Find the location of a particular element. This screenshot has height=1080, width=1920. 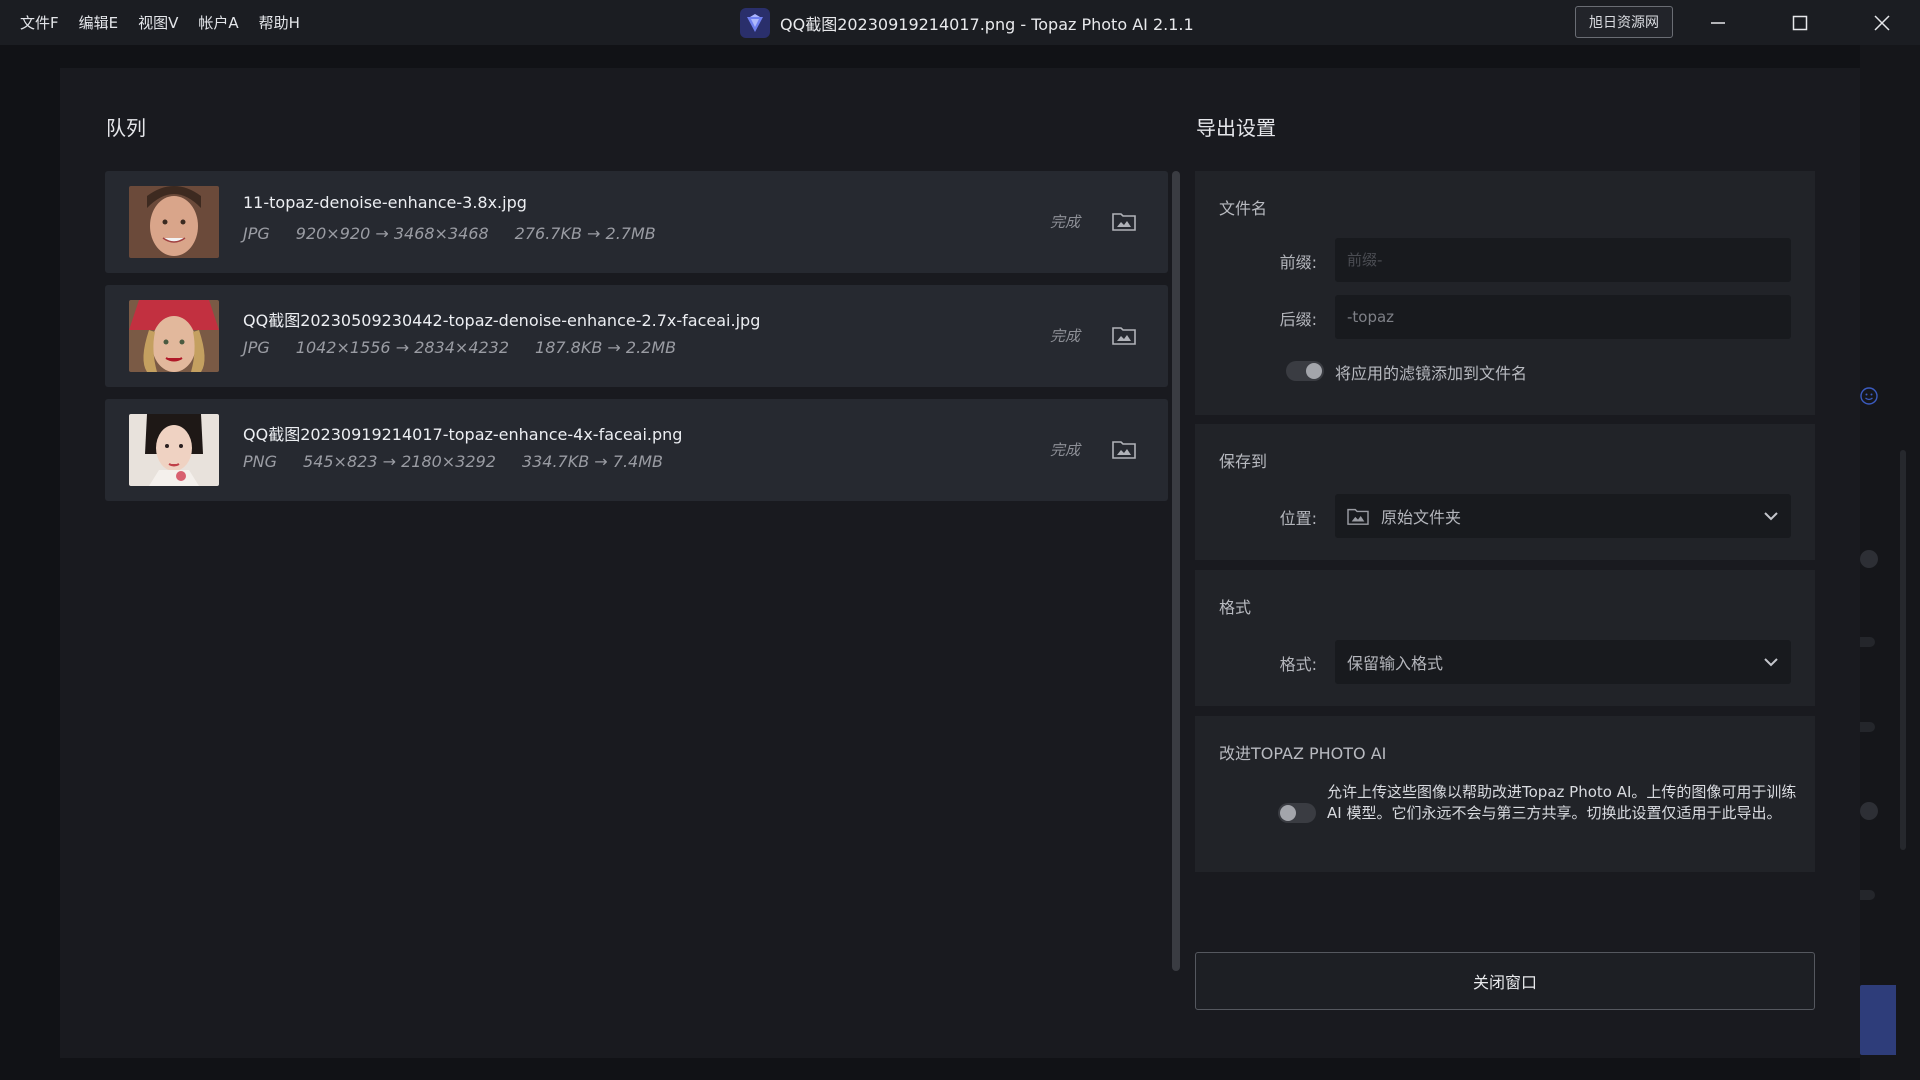

filename-card: 文件名 前缀: 后缀: 将应用的滤镜添加到文件名 is located at coordinates (1505, 293).